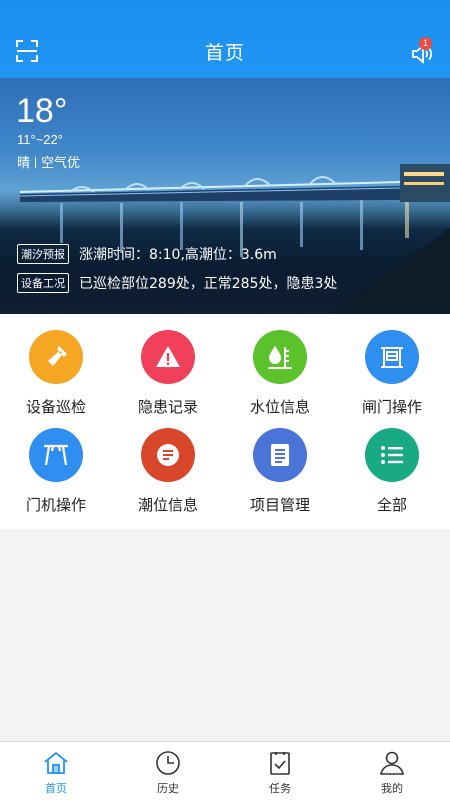 This screenshot has width=450, height=800. What do you see at coordinates (392, 455) in the screenshot?
I see `all-menu-icon` at bounding box center [392, 455].